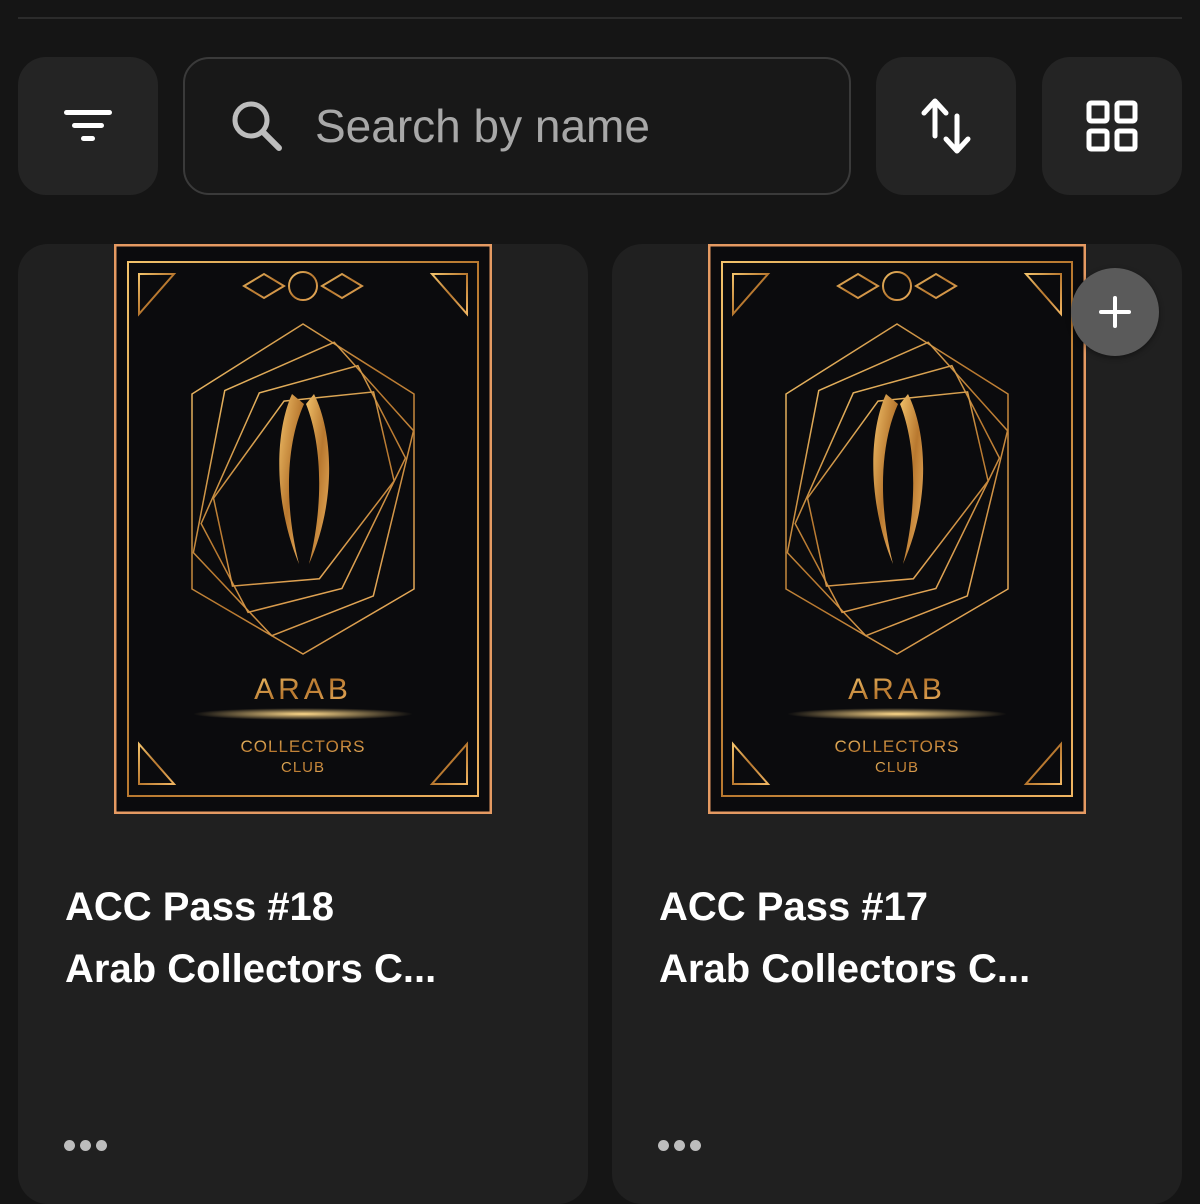 This screenshot has height=1204, width=1200. Describe the element at coordinates (545, 126) in the screenshot. I see `search-input` at that location.